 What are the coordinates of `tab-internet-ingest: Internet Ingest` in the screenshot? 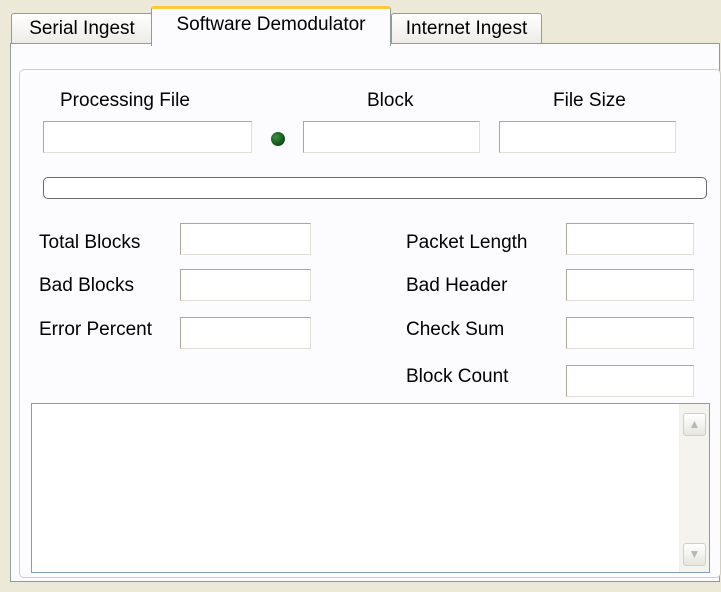 It's located at (466, 28).